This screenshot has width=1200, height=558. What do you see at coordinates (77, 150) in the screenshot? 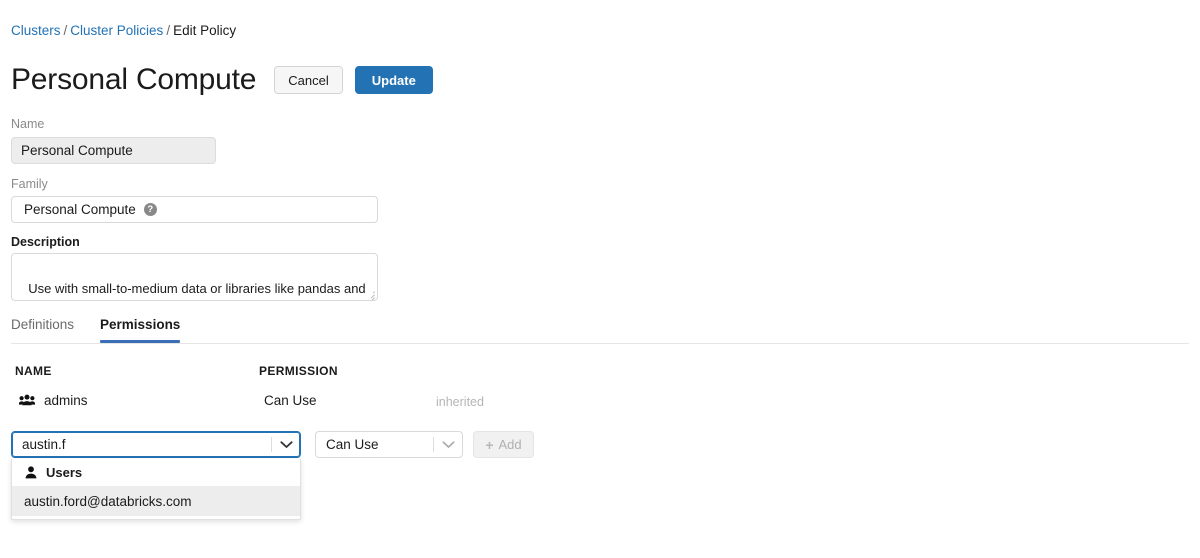
I see `name-input-value: Personal Compute` at bounding box center [77, 150].